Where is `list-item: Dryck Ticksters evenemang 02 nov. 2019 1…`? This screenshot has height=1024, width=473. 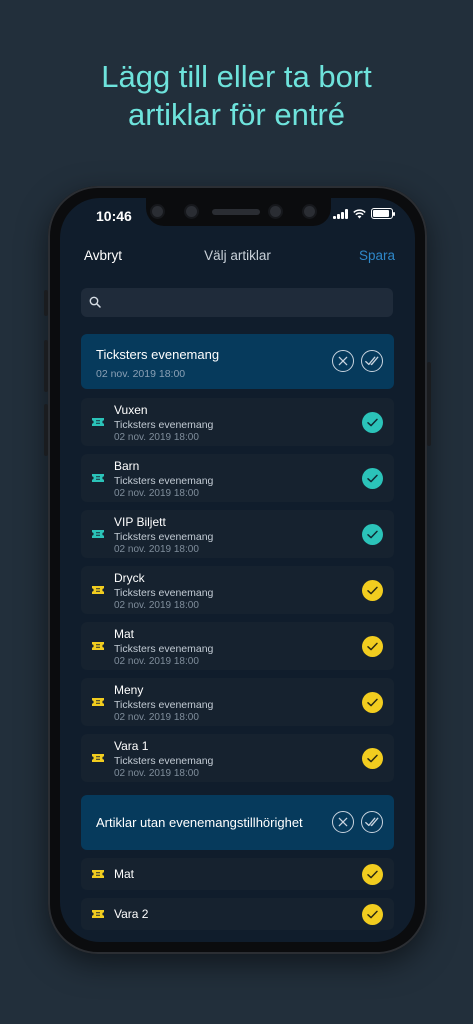
list-item: Dryck Ticksters evenemang 02 nov. 2019 1… is located at coordinates (237, 590).